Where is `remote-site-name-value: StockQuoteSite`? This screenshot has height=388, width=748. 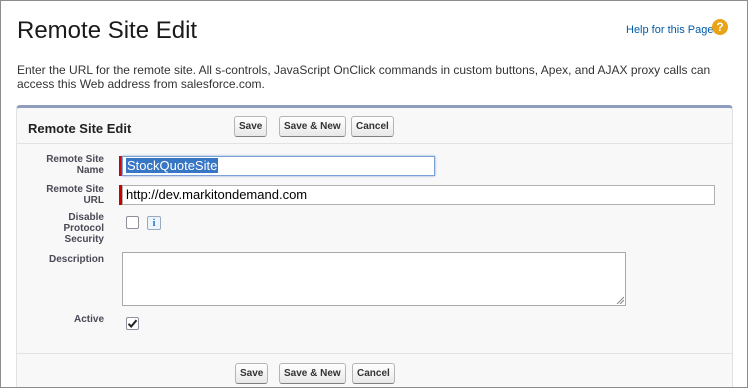 remote-site-name-value: StockQuoteSite is located at coordinates (172, 165).